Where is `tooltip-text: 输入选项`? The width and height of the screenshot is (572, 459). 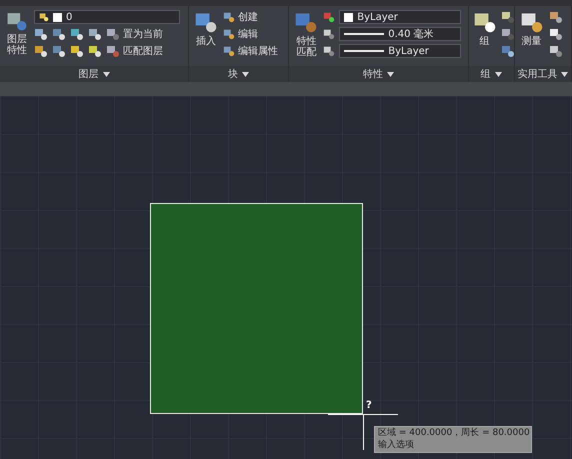 tooltip-text: 输入选项 is located at coordinates (396, 446).